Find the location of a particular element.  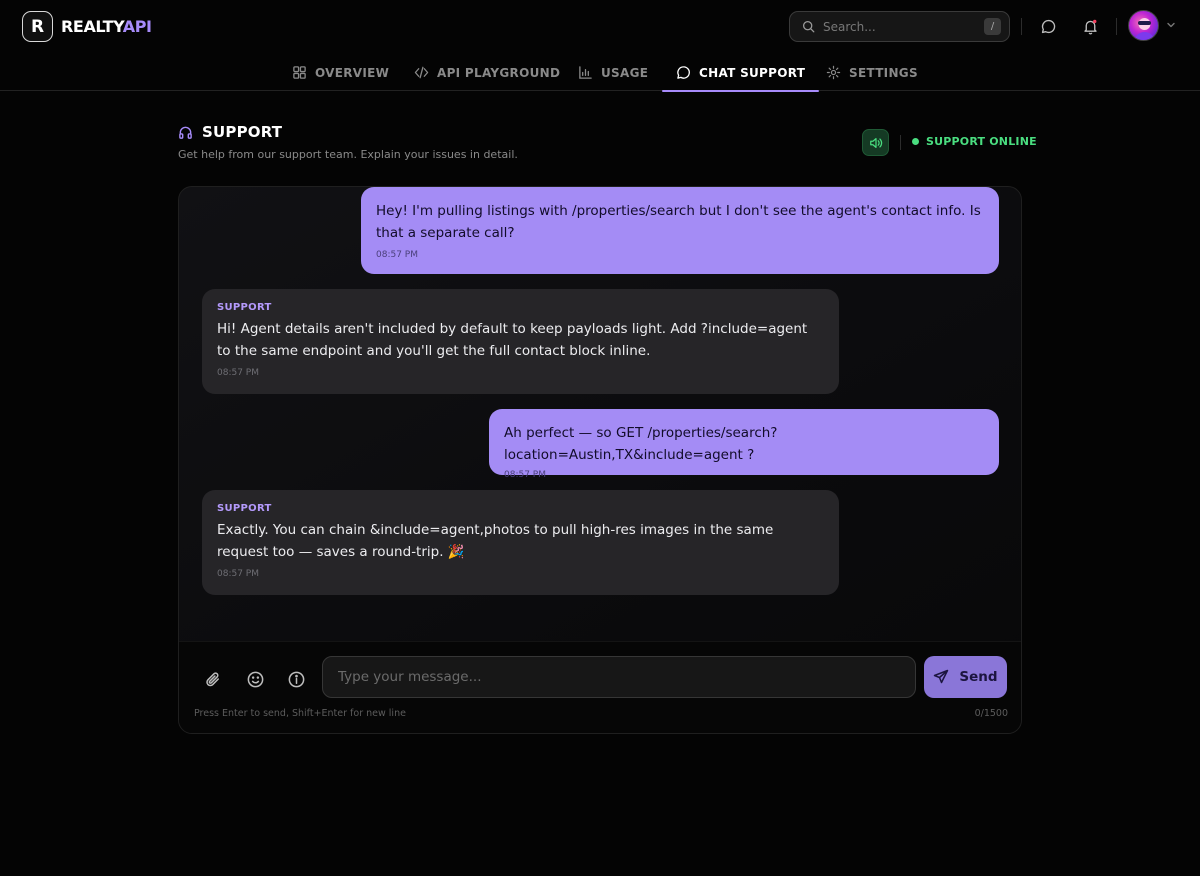

attach-button is located at coordinates (213, 679).